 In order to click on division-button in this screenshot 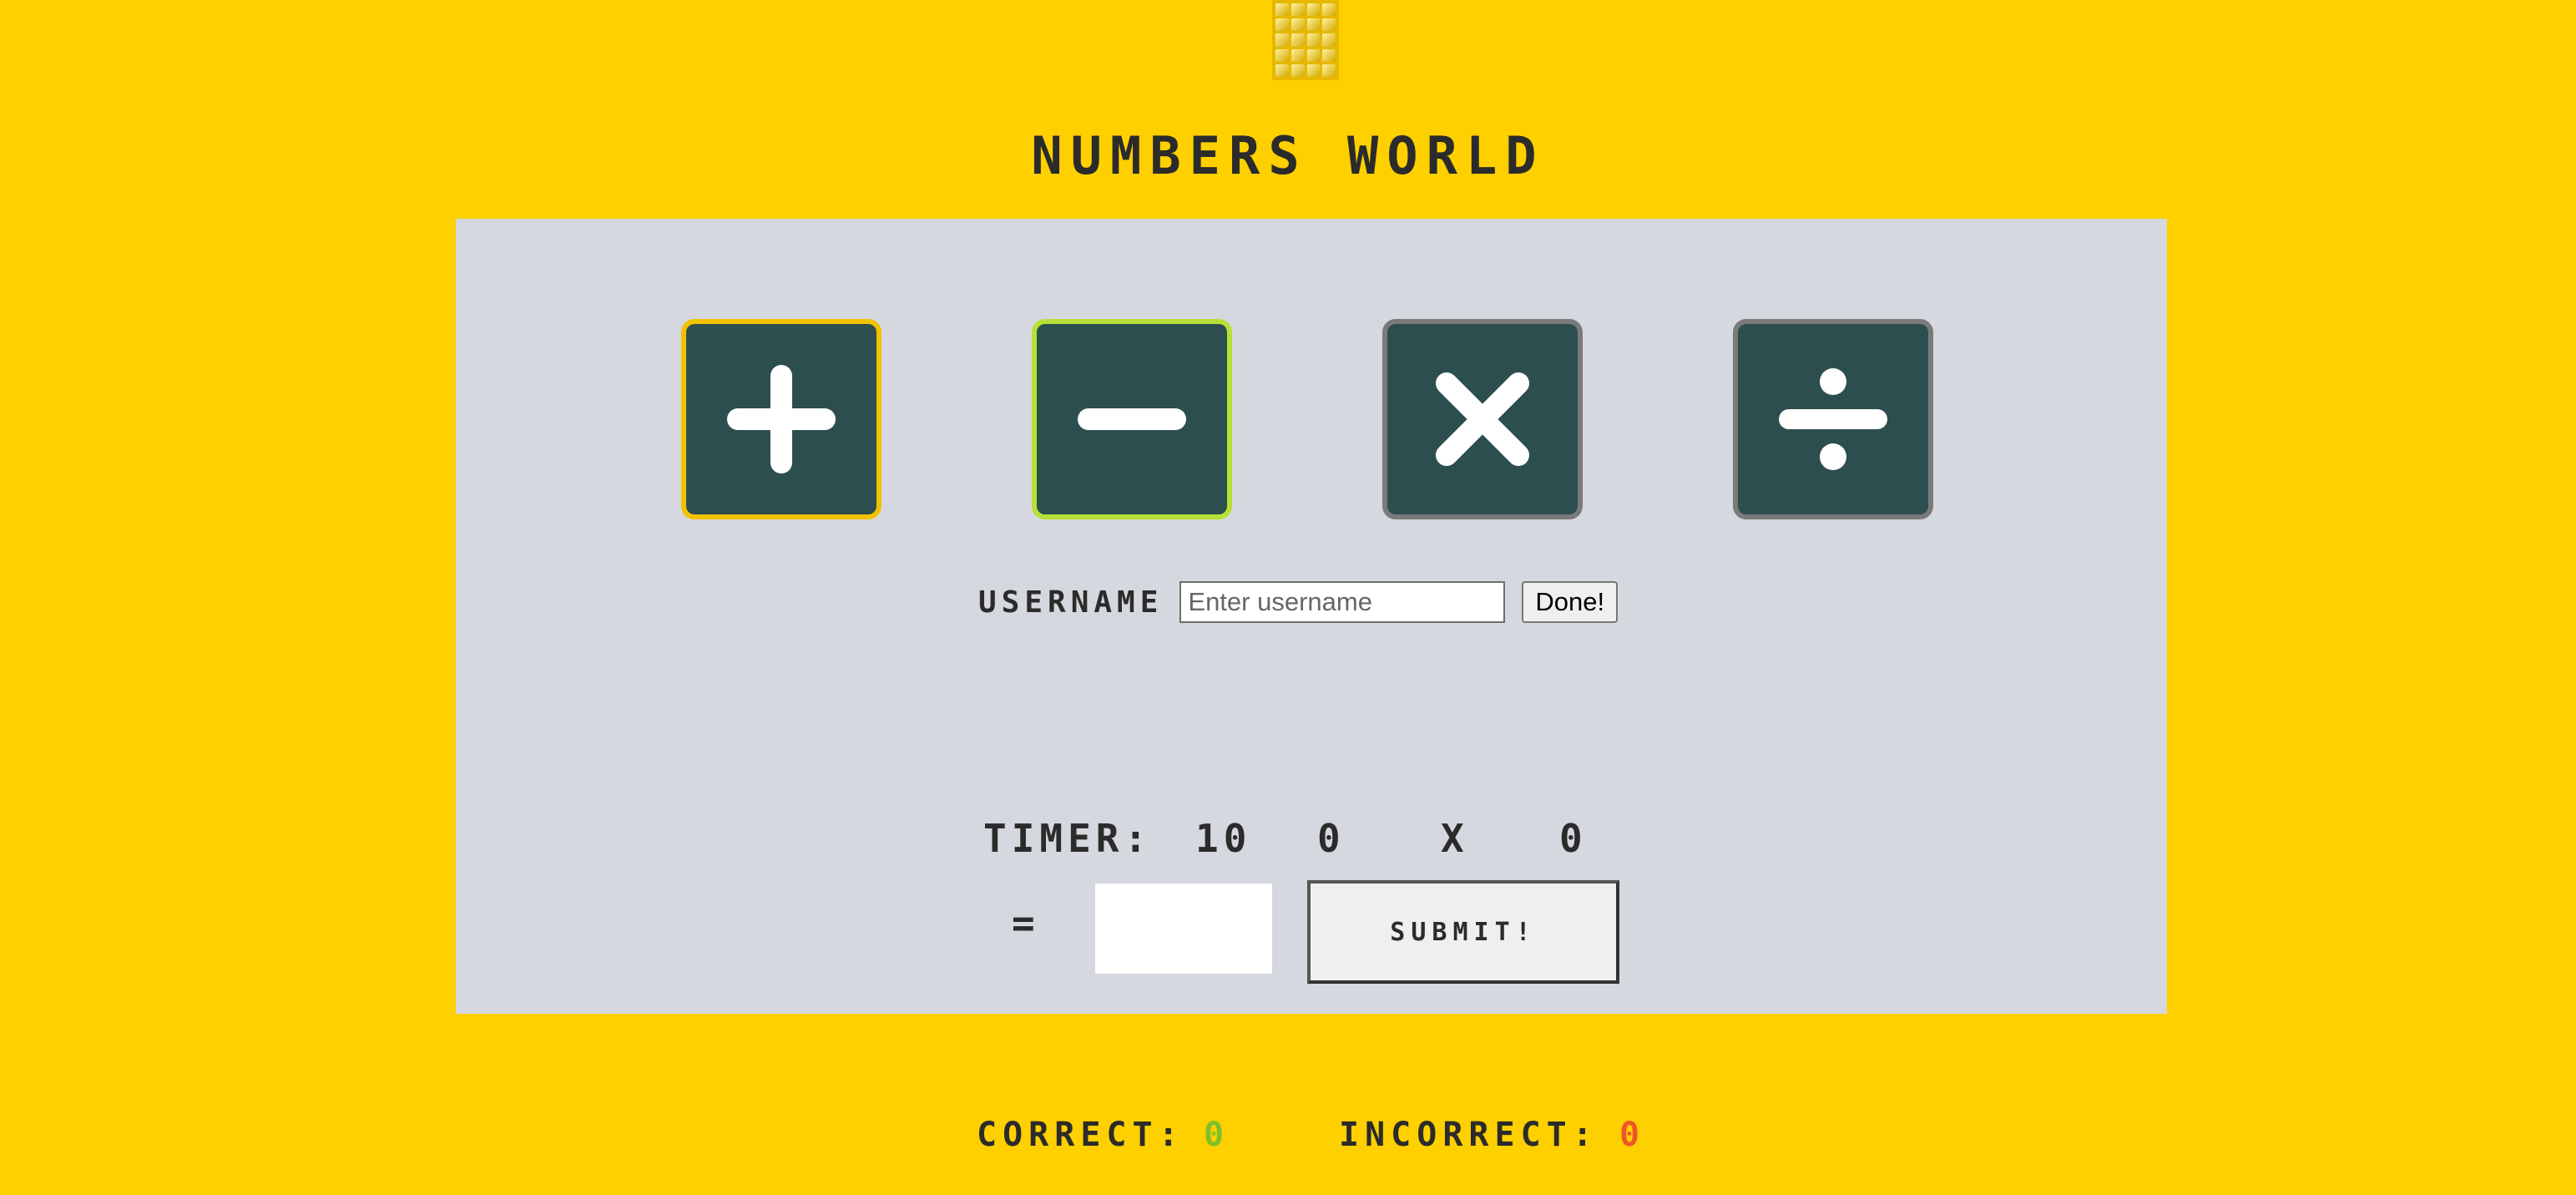, I will do `click(1833, 419)`.